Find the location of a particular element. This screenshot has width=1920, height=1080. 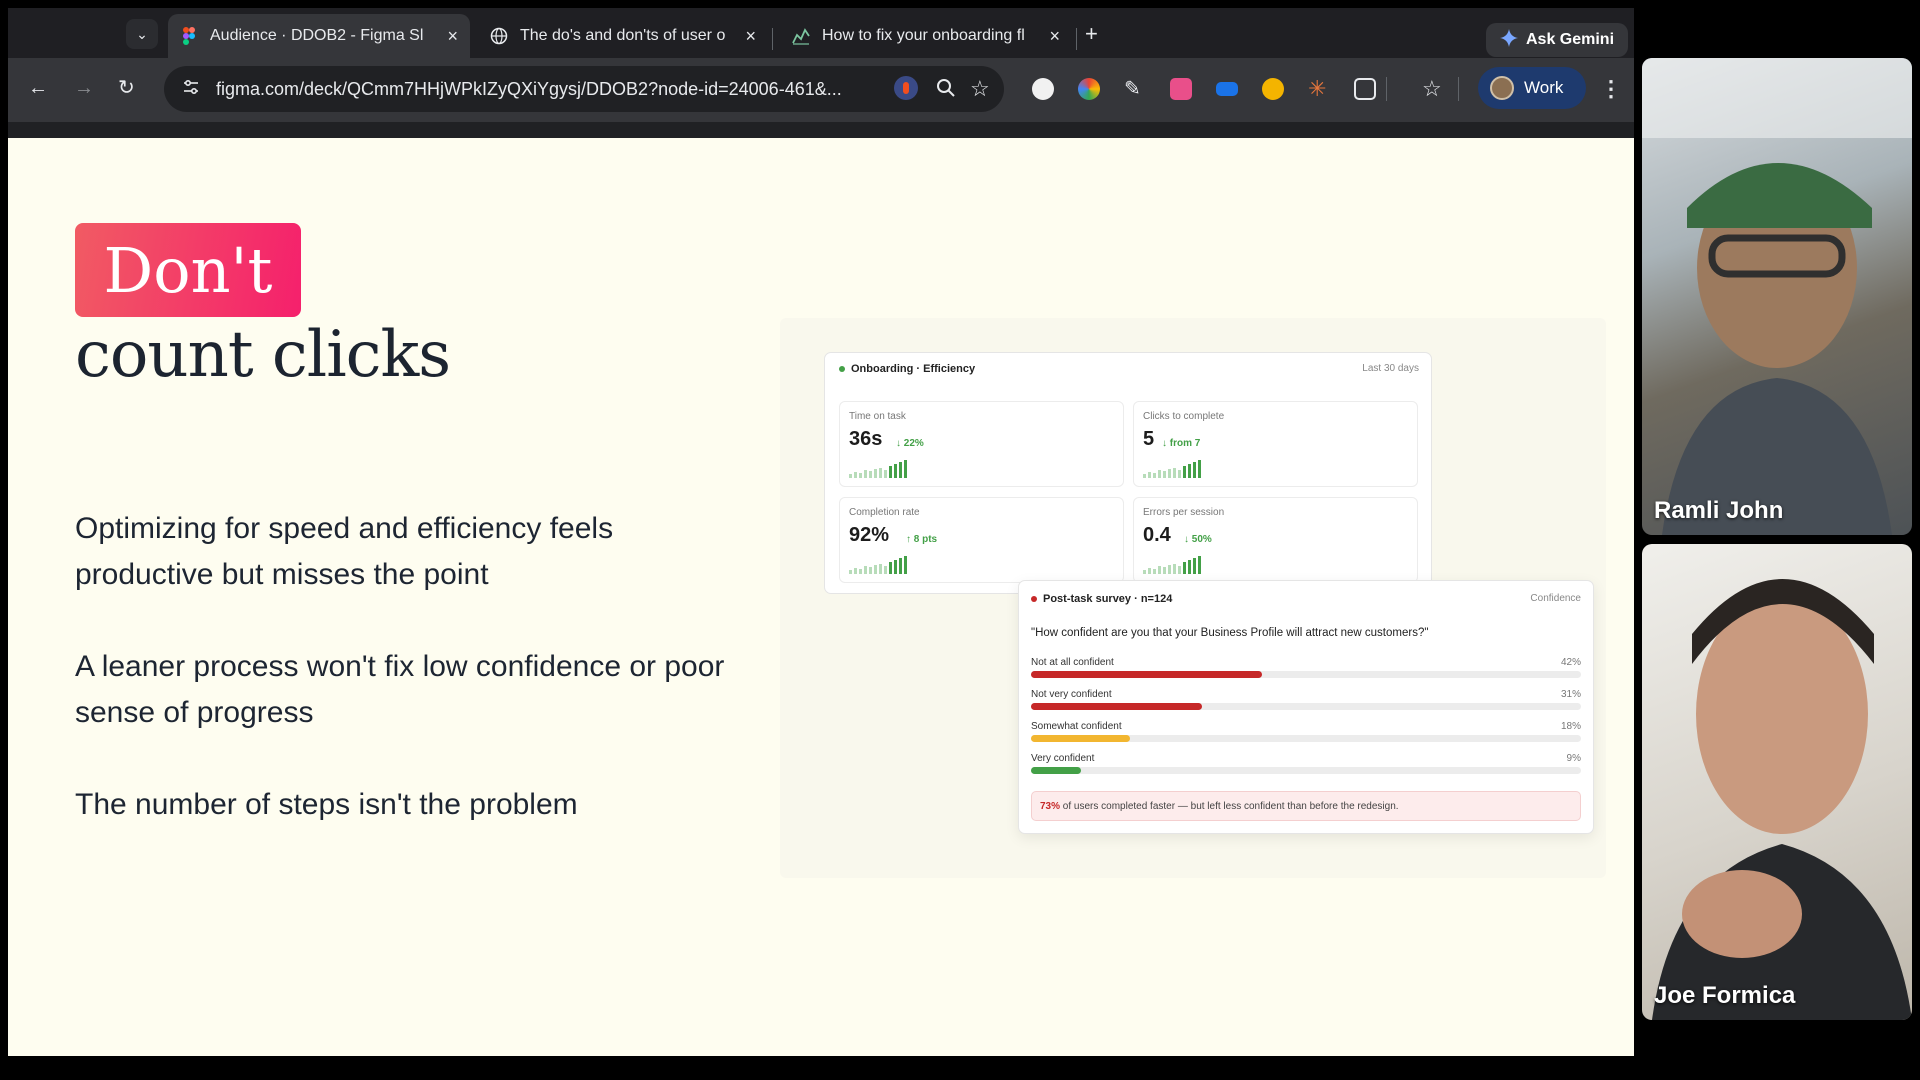

site-settings-icon is located at coordinates (191, 89).